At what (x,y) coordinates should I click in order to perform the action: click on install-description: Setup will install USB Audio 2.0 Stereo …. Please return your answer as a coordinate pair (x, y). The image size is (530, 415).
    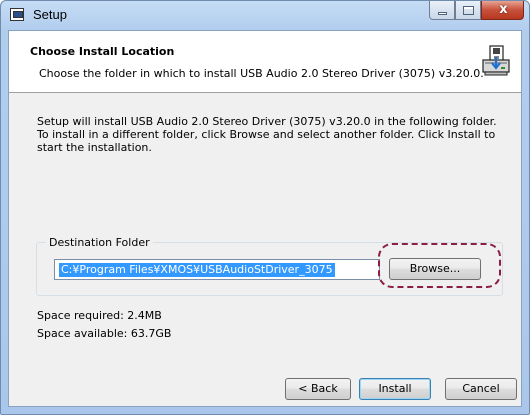
    Looking at the image, I should click on (267, 134).